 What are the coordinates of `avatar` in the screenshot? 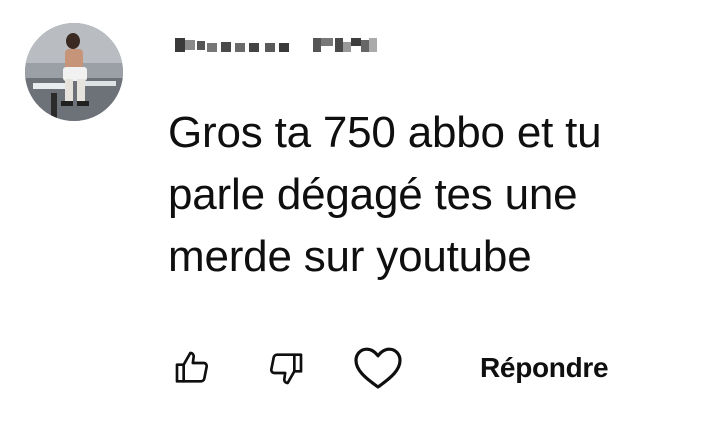 It's located at (74, 72).